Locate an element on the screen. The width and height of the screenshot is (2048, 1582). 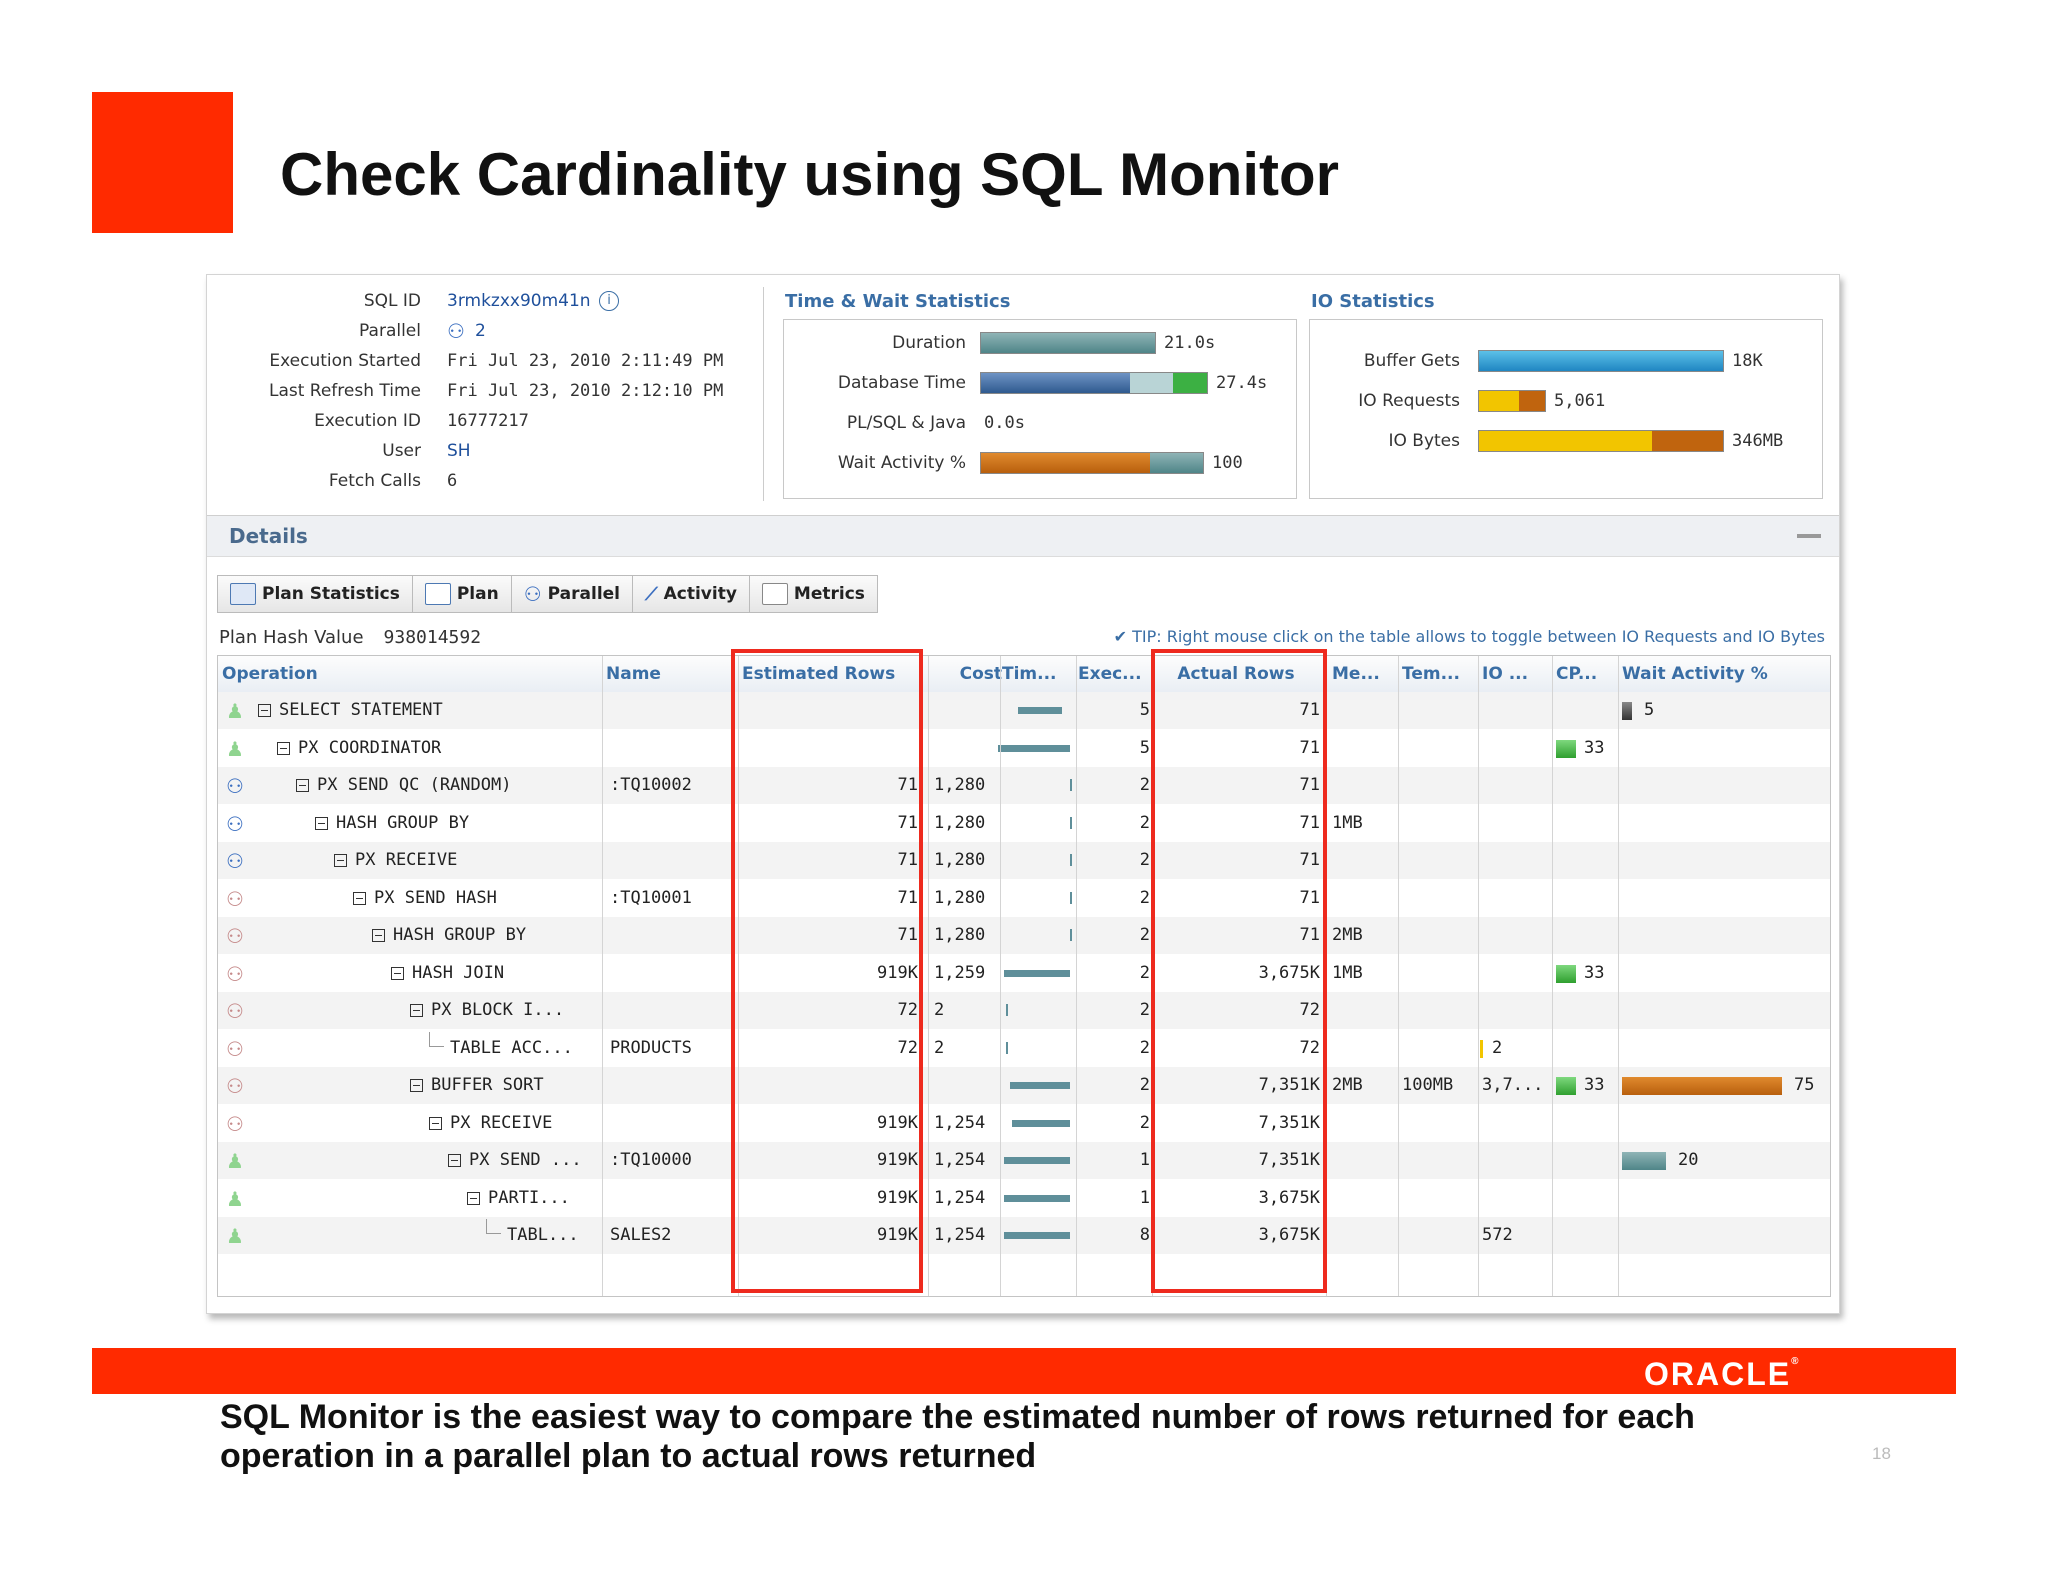
execution-id-row: Execution ID 16777217 is located at coordinates (477, 421).